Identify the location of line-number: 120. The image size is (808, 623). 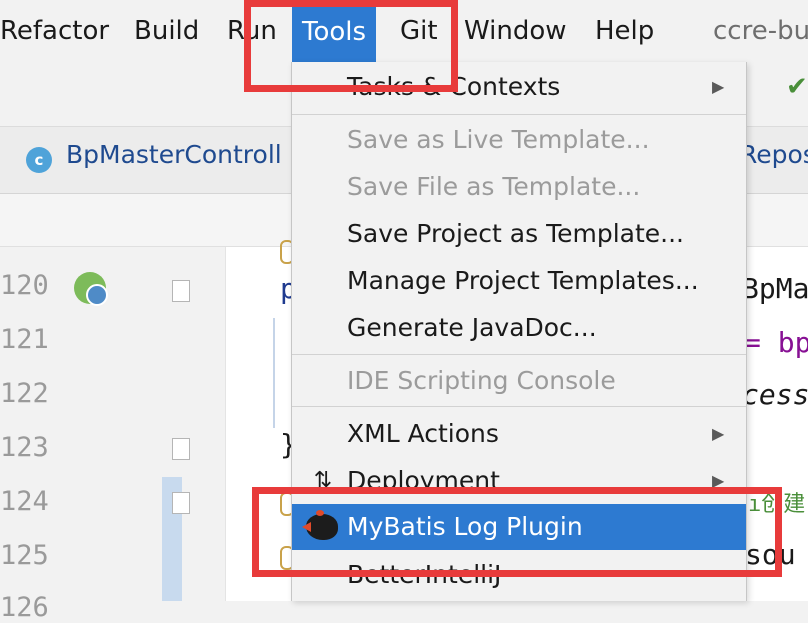
(24, 285).